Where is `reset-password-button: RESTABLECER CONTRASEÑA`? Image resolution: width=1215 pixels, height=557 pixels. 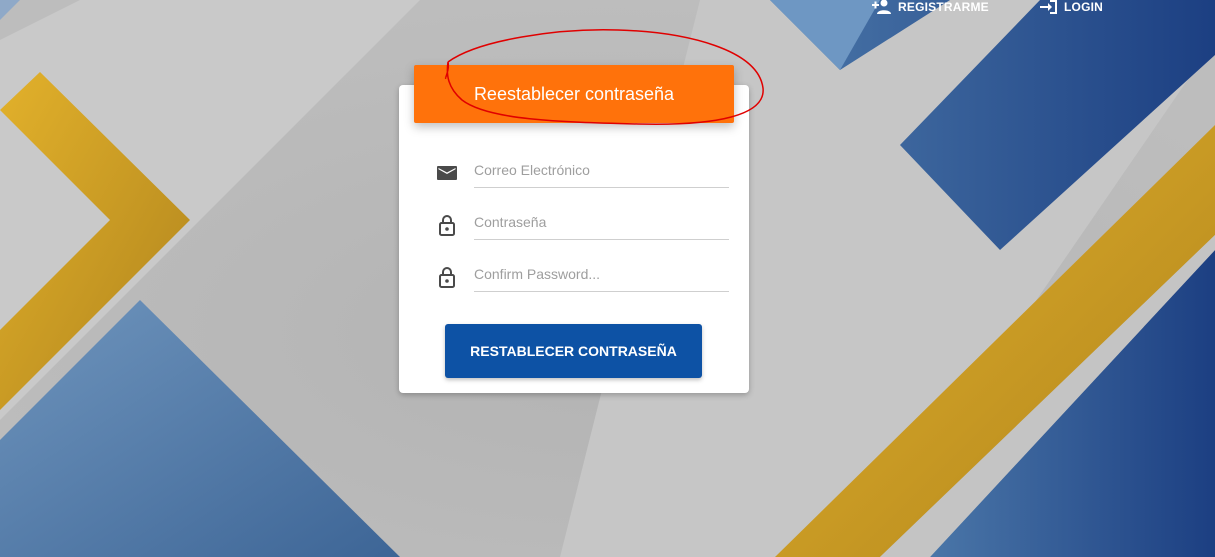 reset-password-button: RESTABLECER CONTRASEÑA is located at coordinates (573, 351).